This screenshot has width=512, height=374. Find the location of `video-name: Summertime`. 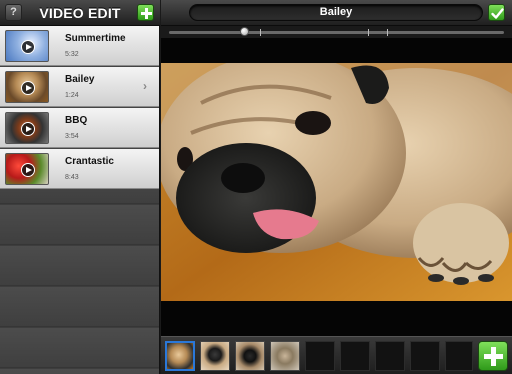

video-name: Summertime is located at coordinates (95, 38).